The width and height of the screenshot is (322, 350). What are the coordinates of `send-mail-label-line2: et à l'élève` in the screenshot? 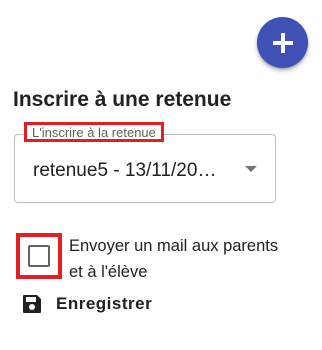 It's located at (108, 272).